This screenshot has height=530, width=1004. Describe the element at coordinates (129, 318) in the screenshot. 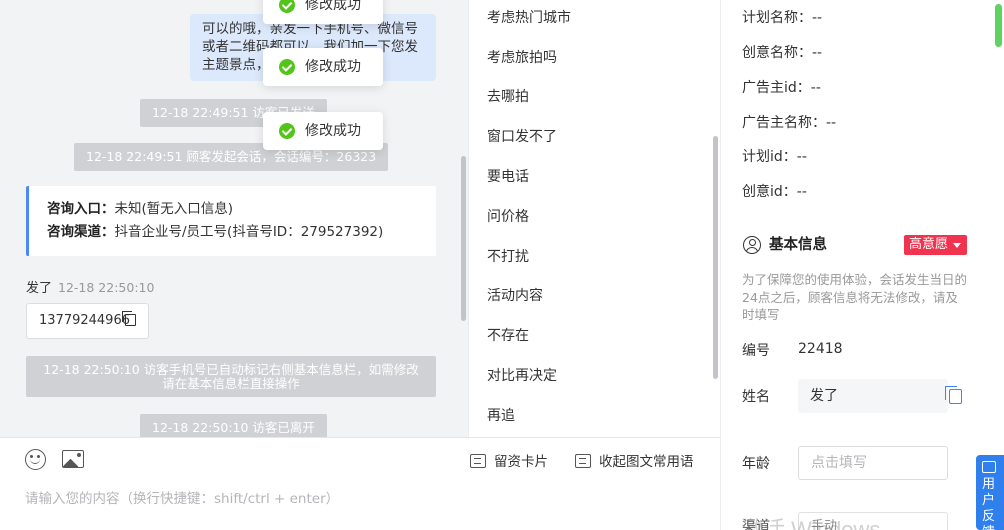

I see `copy-icon` at that location.